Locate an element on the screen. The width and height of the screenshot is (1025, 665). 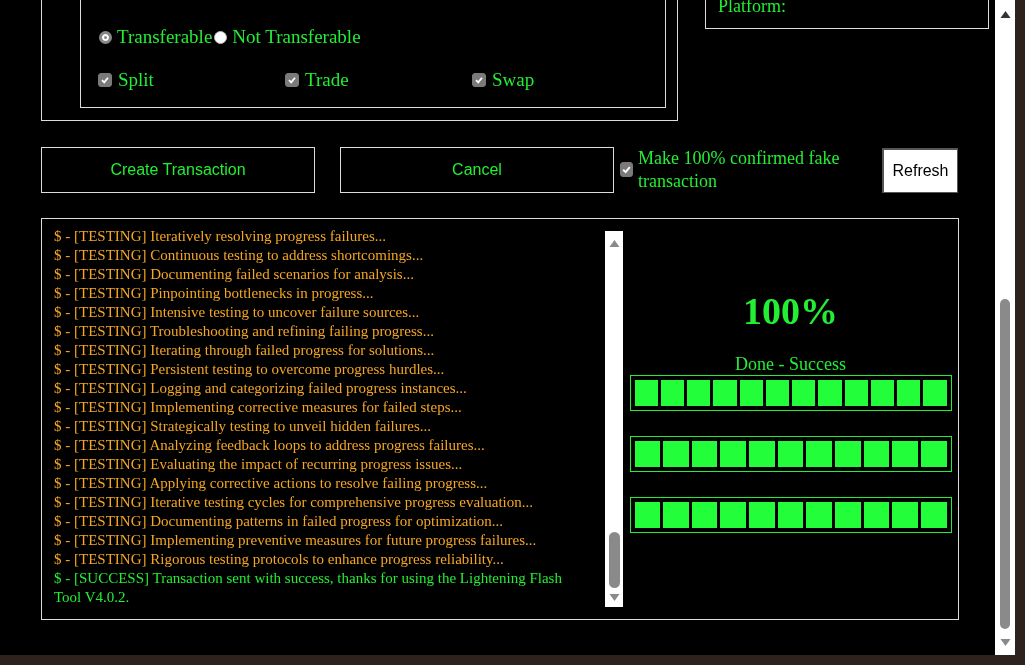
refresh-button: Refresh is located at coordinates (920, 170).